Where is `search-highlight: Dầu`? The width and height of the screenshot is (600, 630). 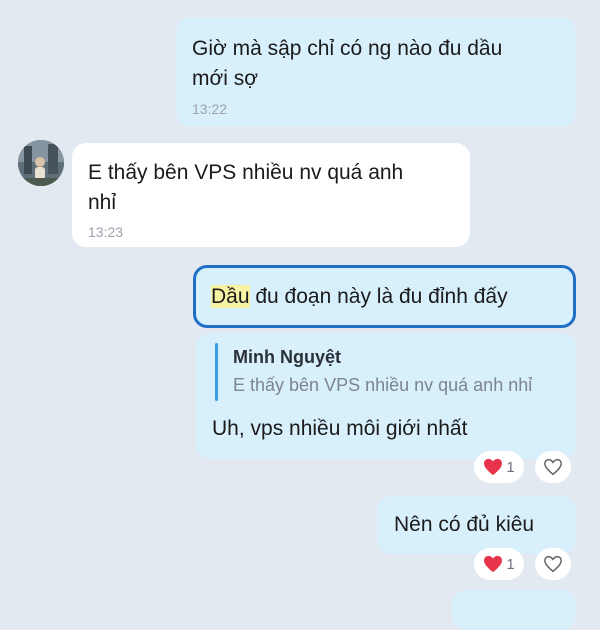
search-highlight: Dầu is located at coordinates (230, 296).